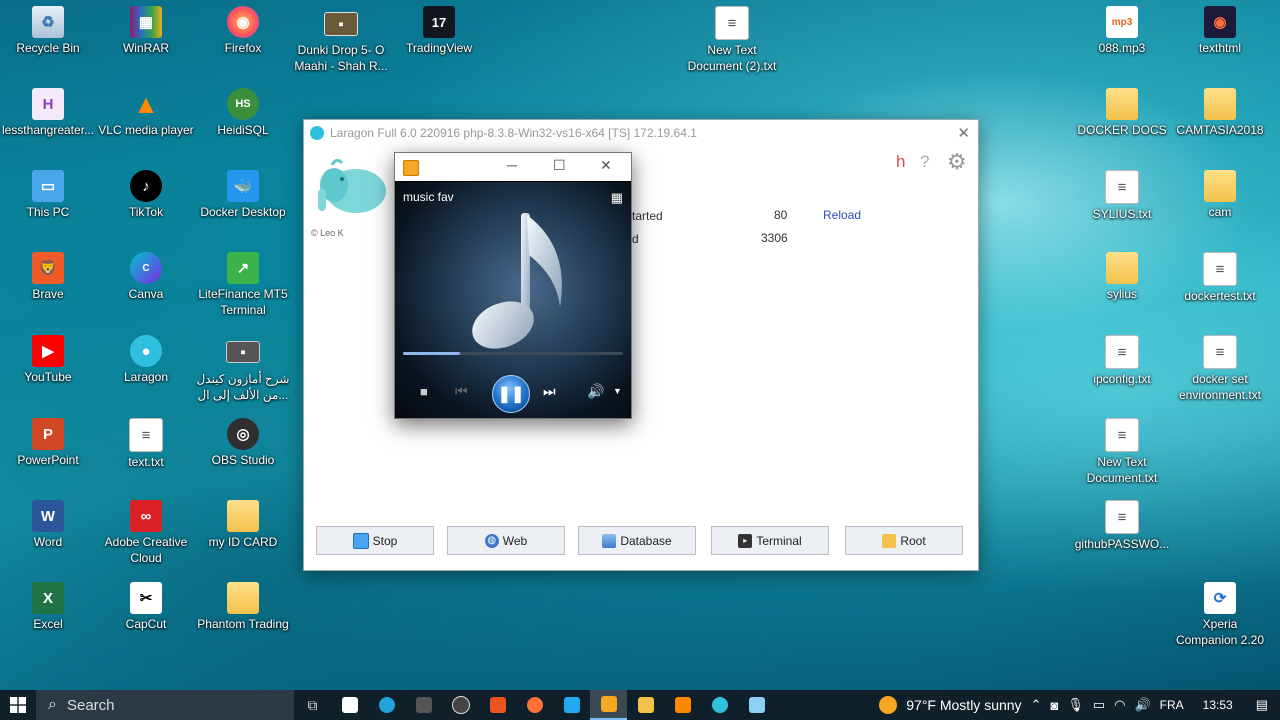 The width and height of the screenshot is (1280, 720). I want to click on desktop-icon-brave: 🦁 Brave, so click(48, 277).